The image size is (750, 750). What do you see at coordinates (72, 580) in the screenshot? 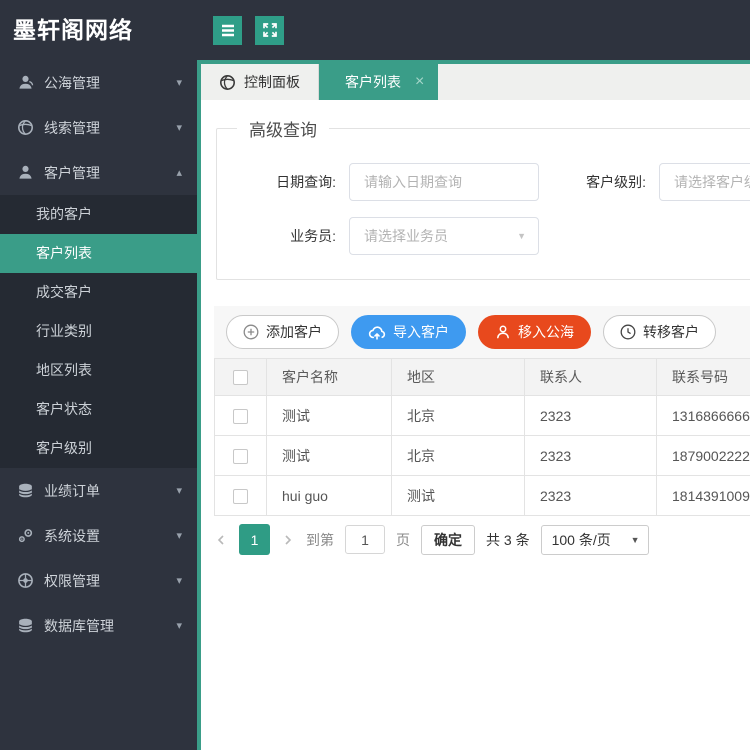
I see `sidebar-item-label: 权限管理` at bounding box center [72, 580].